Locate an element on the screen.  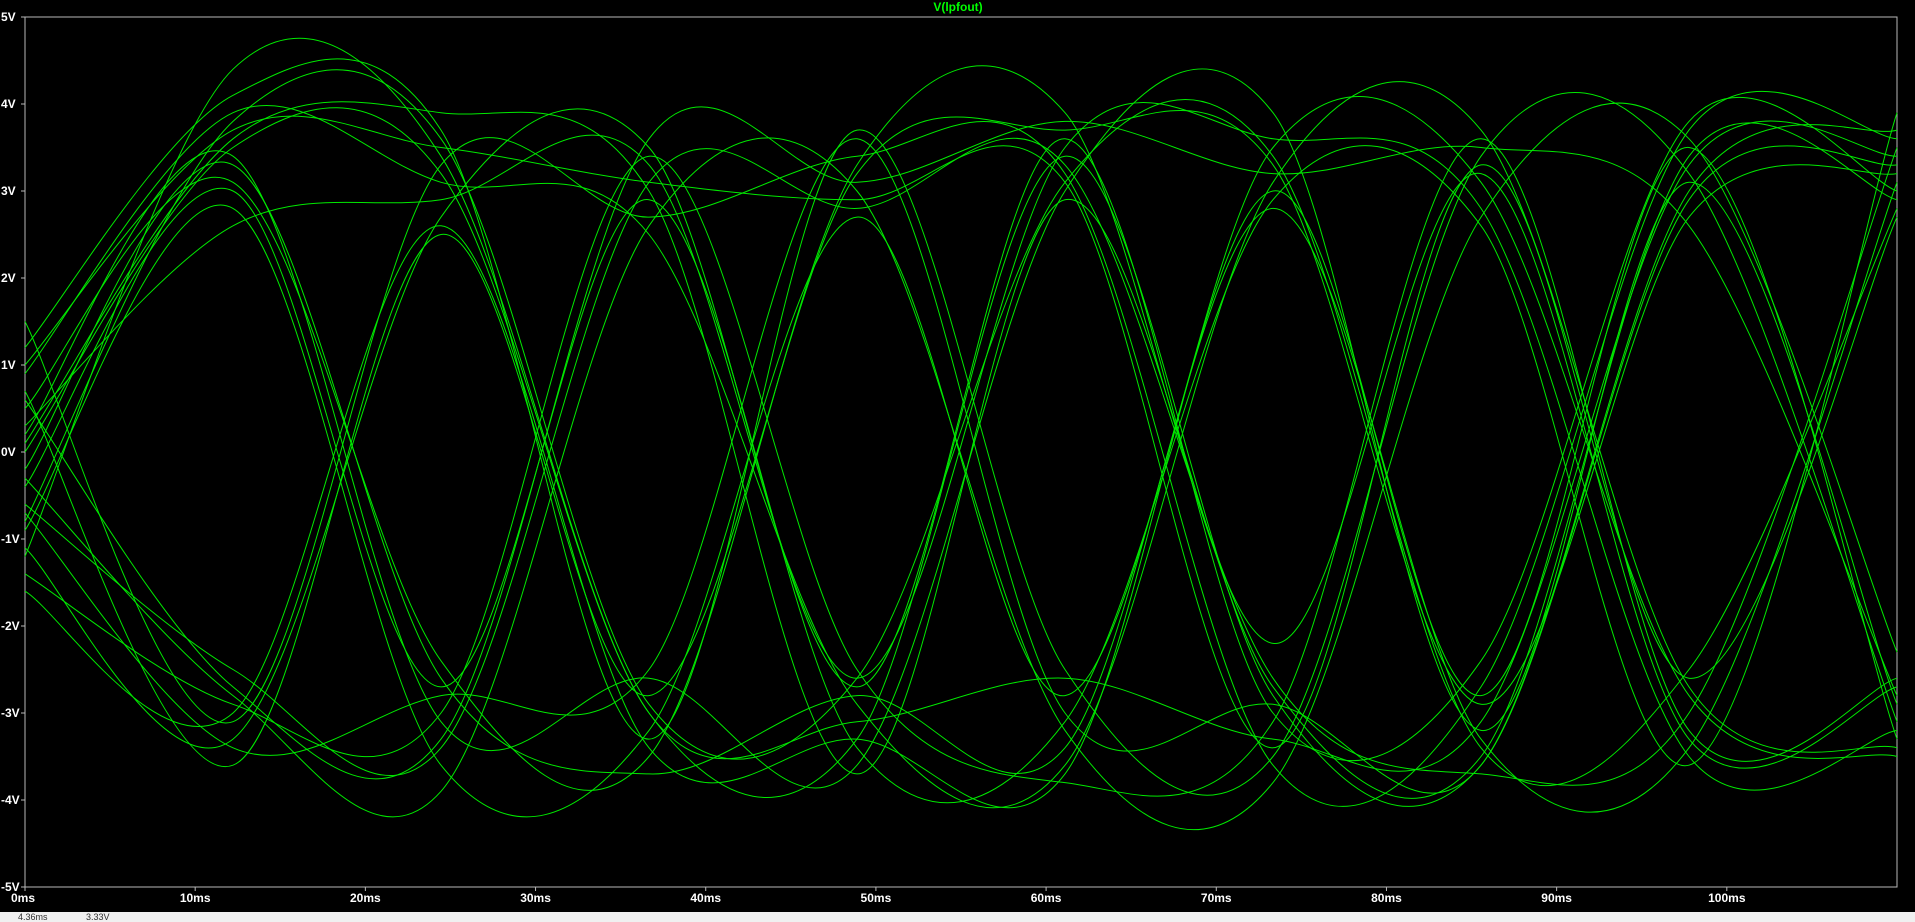
x-tick-label: 20ms is located at coordinates (365, 898).